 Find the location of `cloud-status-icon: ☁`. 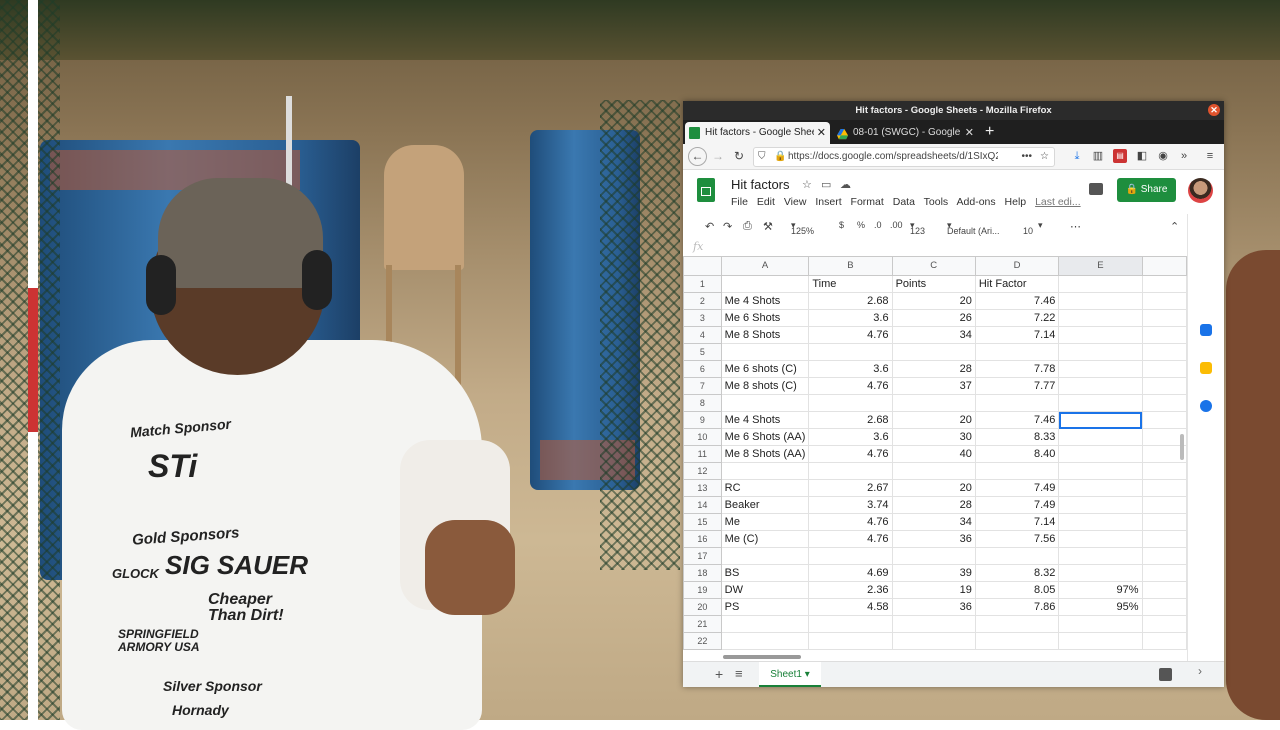

cloud-status-icon: ☁ is located at coordinates (848, 184).